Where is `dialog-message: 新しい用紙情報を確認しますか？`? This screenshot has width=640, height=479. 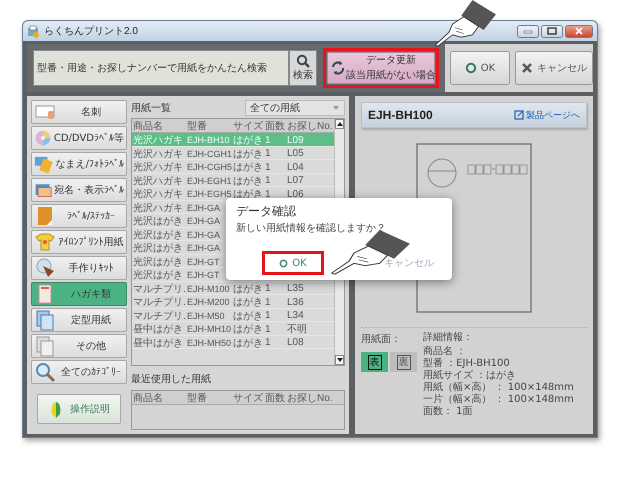
dialog-message: 新しい用紙情報を確認しますか？ is located at coordinates (311, 228).